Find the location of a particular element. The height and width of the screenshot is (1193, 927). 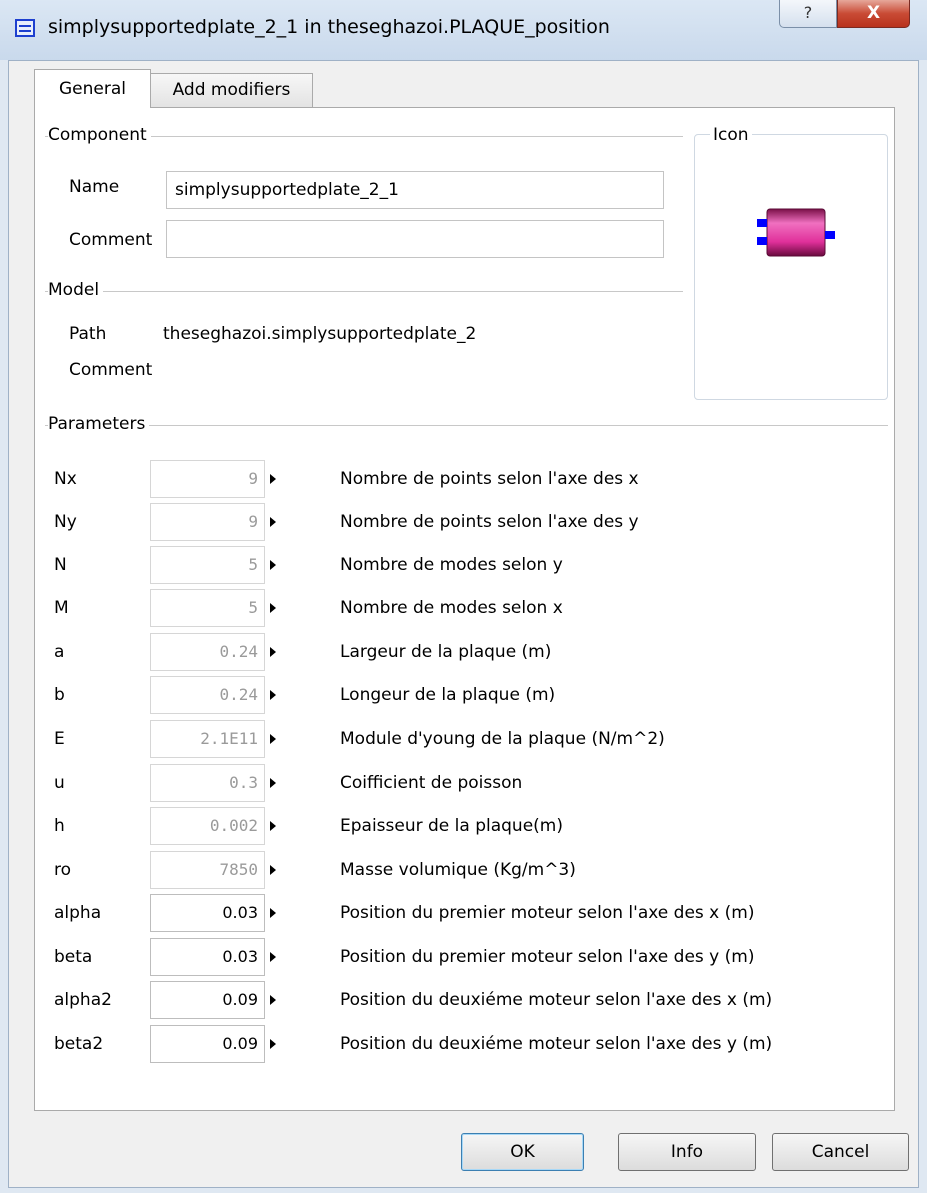

parameter-description: Nombre de points selon l'axe des x is located at coordinates (489, 479).